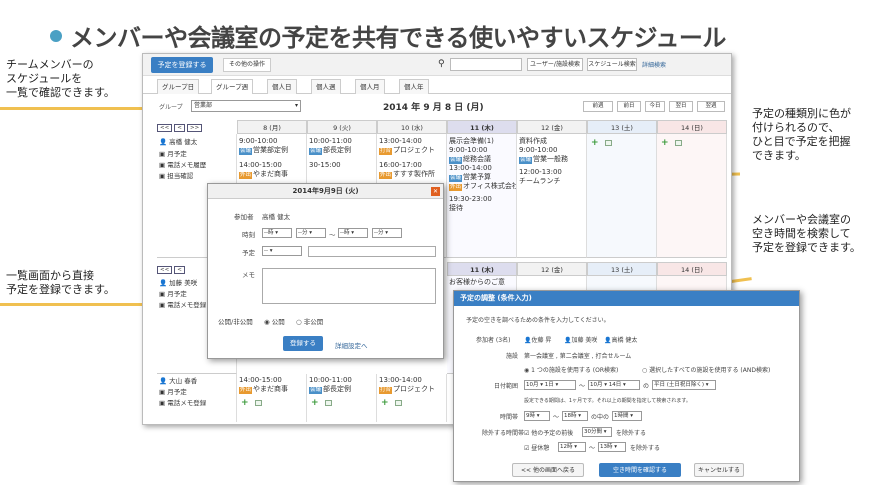 Image resolution: width=880 pixels, height=485 pixels. What do you see at coordinates (551, 172) in the screenshot?
I see `event: 12:00-13:00` at bounding box center [551, 172].